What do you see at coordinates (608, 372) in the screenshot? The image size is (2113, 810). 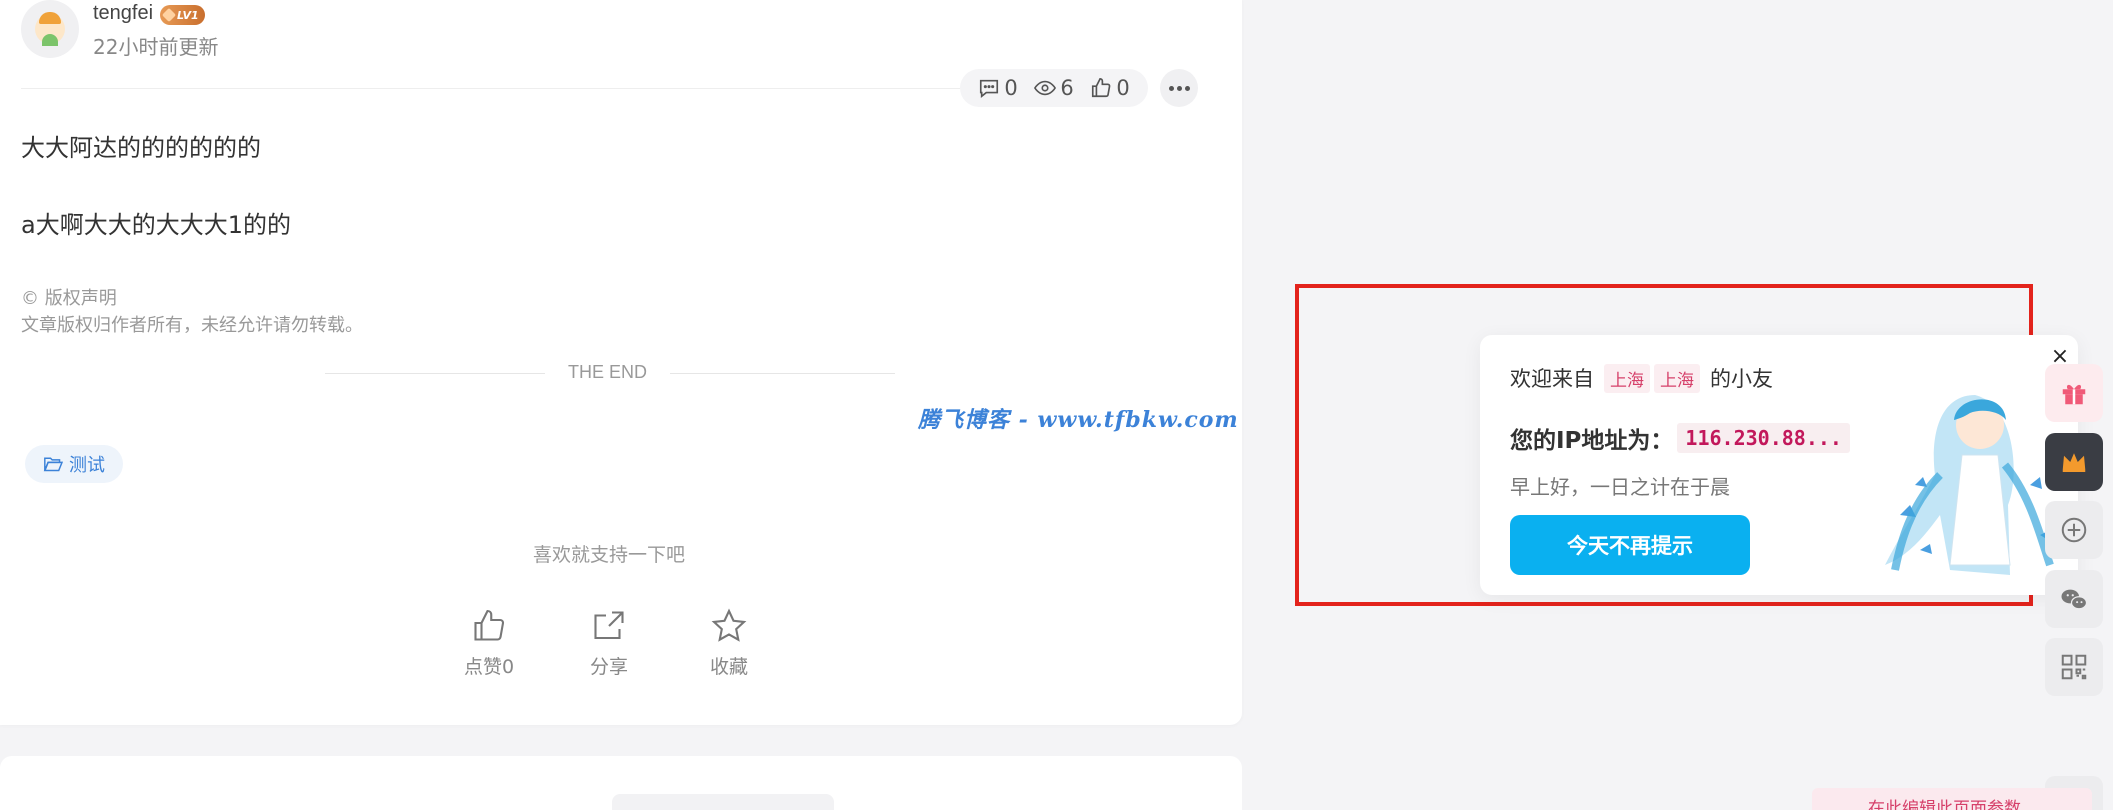 I see `the-end-label: THE END` at bounding box center [608, 372].